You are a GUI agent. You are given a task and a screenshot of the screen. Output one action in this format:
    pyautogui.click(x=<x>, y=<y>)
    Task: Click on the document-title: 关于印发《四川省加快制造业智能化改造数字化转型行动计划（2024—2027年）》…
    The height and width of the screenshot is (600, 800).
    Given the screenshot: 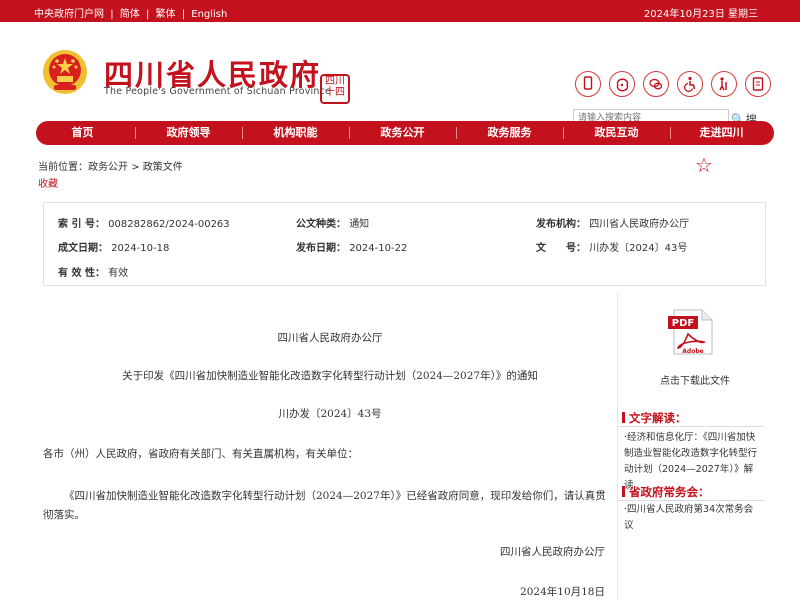 What is the action you would take?
    pyautogui.click(x=330, y=376)
    